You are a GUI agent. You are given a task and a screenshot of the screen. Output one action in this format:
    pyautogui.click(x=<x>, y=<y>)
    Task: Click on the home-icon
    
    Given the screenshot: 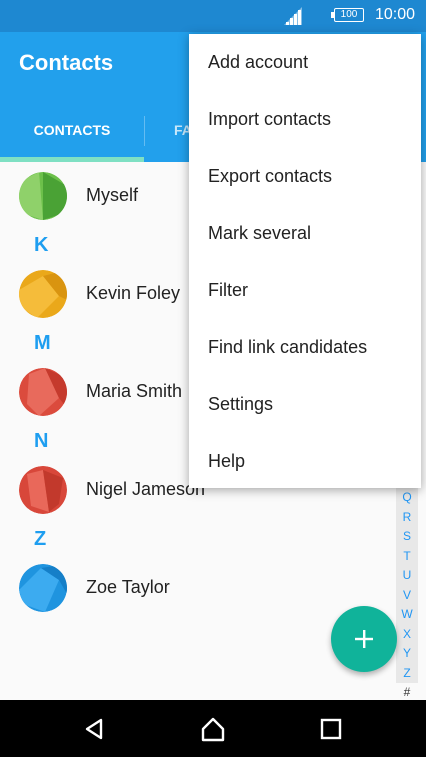 What is the action you would take?
    pyautogui.click(x=213, y=729)
    